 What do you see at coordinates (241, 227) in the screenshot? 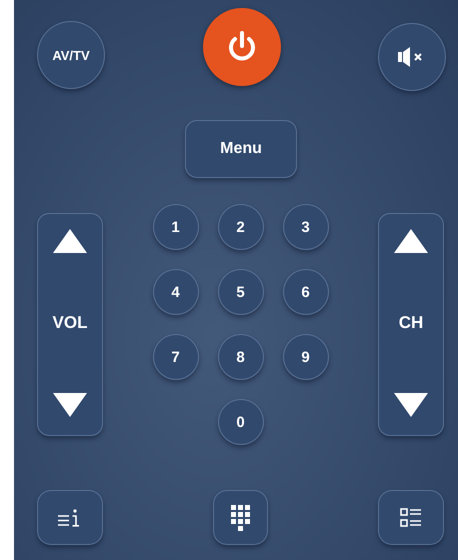
I see `number-key: 2` at bounding box center [241, 227].